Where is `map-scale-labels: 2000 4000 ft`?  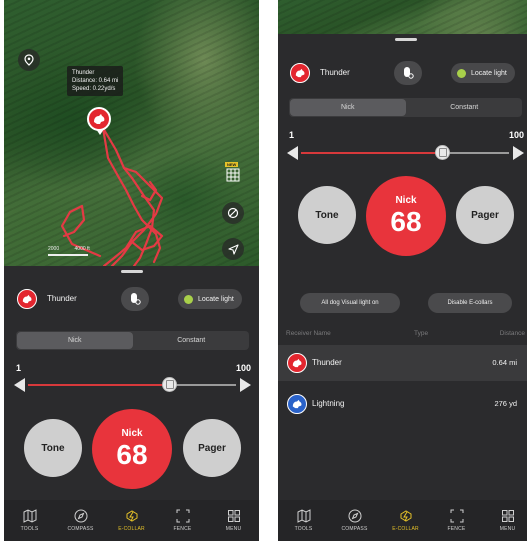
map-scale-labels: 2000 4000 ft is located at coordinates (69, 249).